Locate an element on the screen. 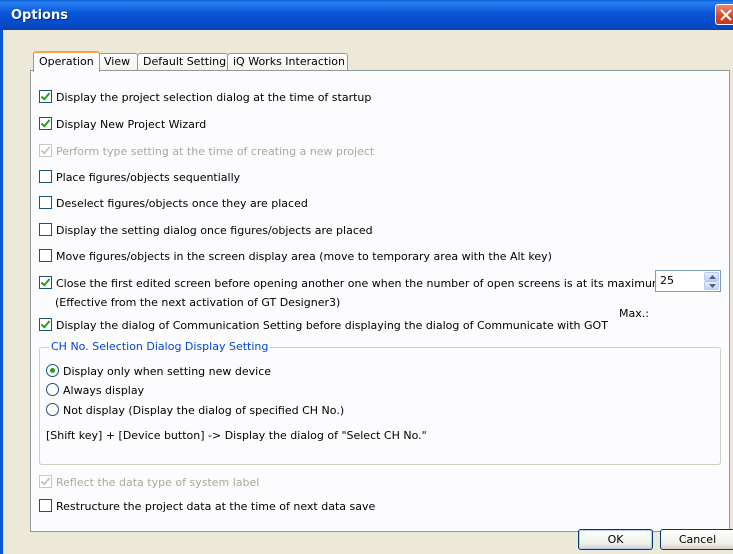  arrow-down-icon is located at coordinates (712, 286).